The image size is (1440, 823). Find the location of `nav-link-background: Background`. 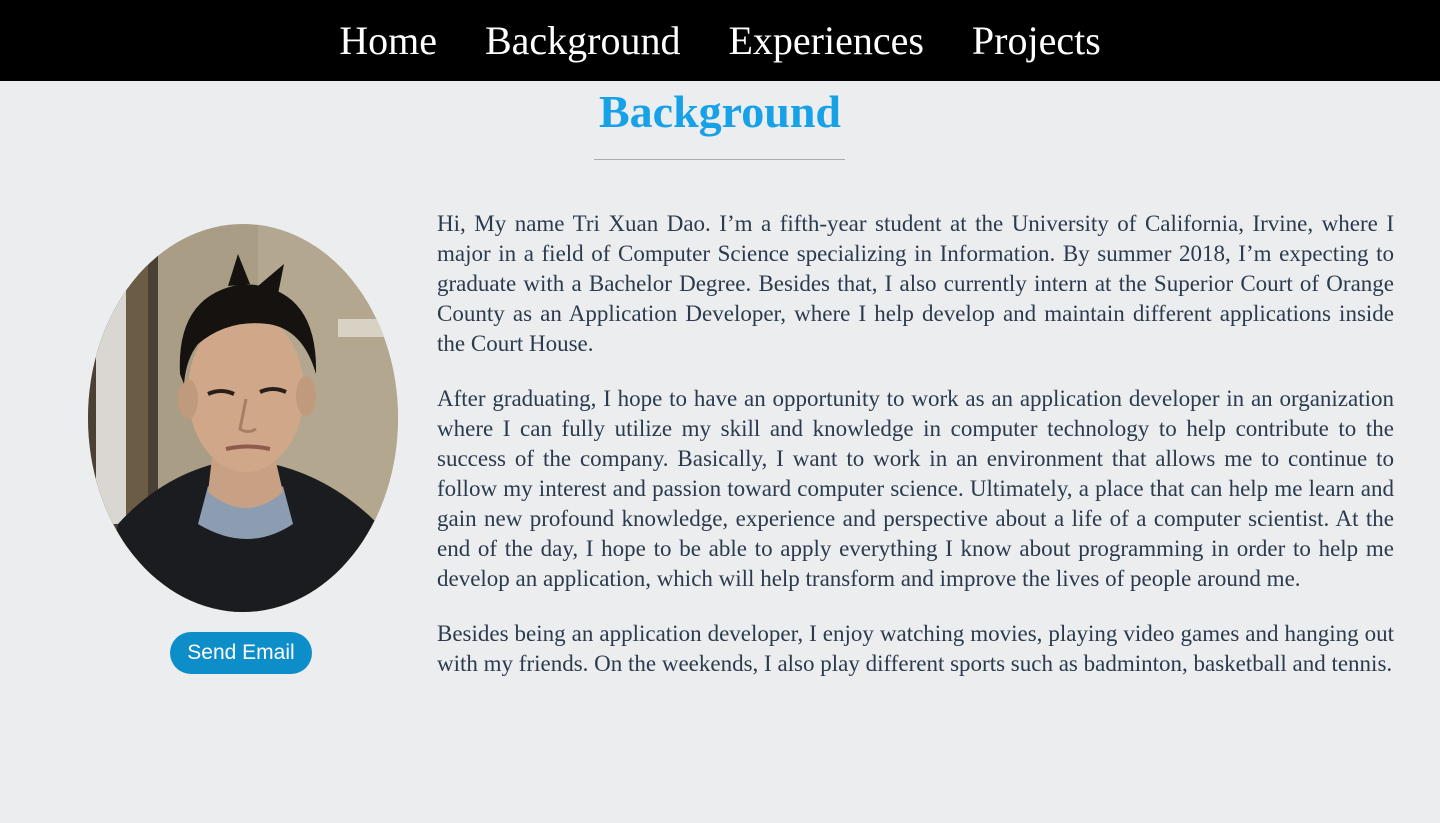

nav-link-background: Background is located at coordinates (583, 40).